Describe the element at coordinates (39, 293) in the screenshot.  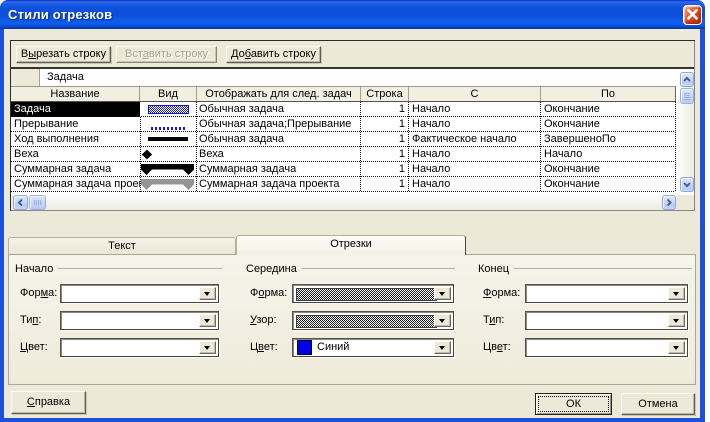
I see `label-start-shape: Форма:` at that location.